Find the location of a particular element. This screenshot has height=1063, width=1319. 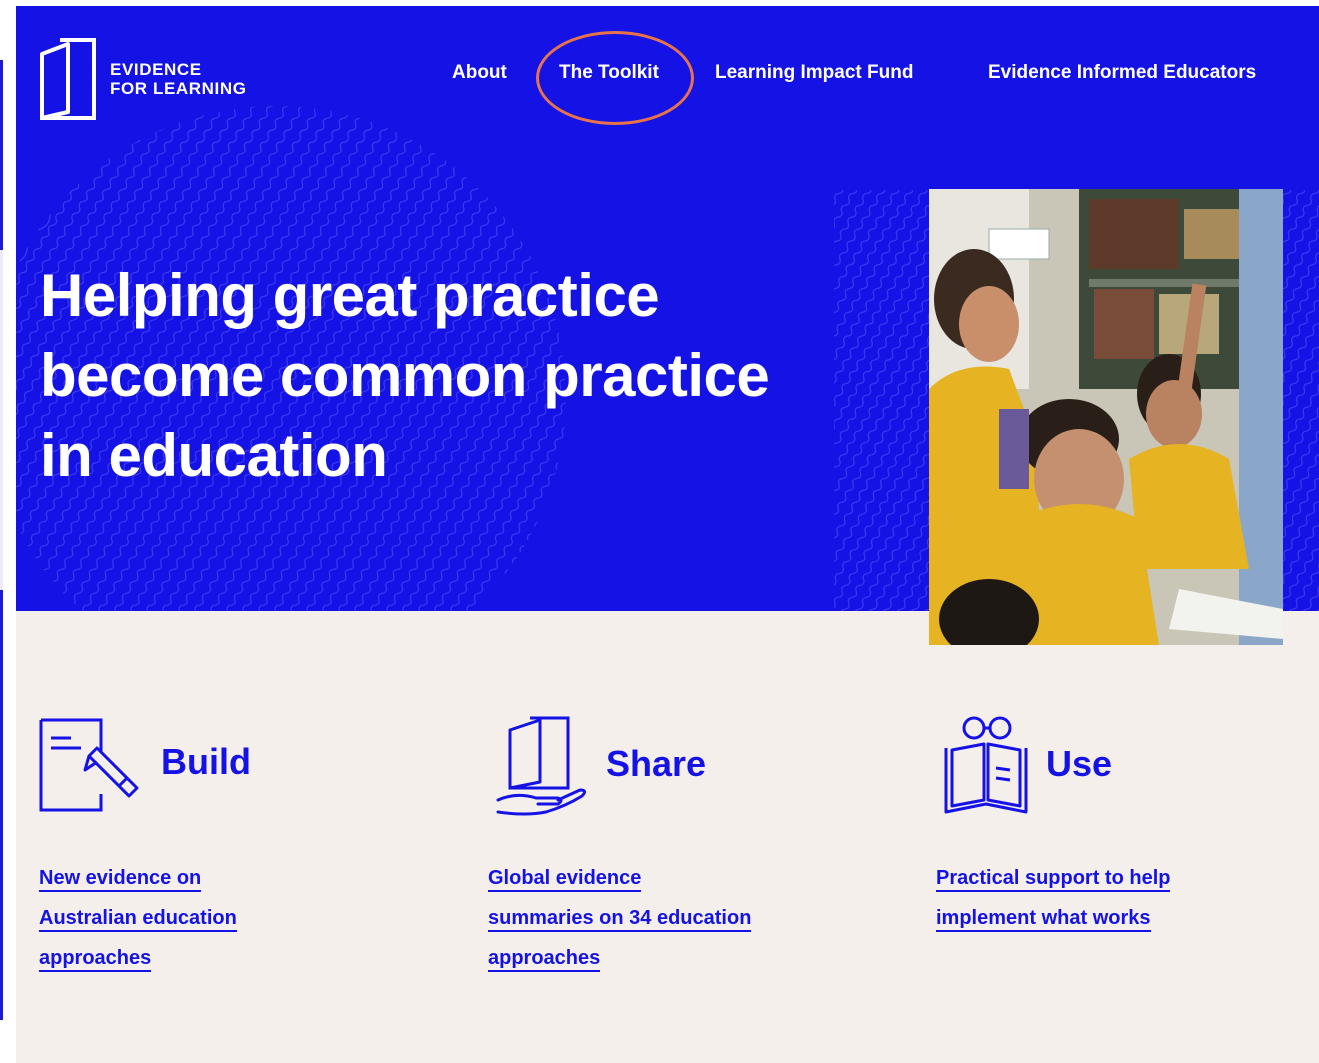

hero-photo is located at coordinates (1106, 417).